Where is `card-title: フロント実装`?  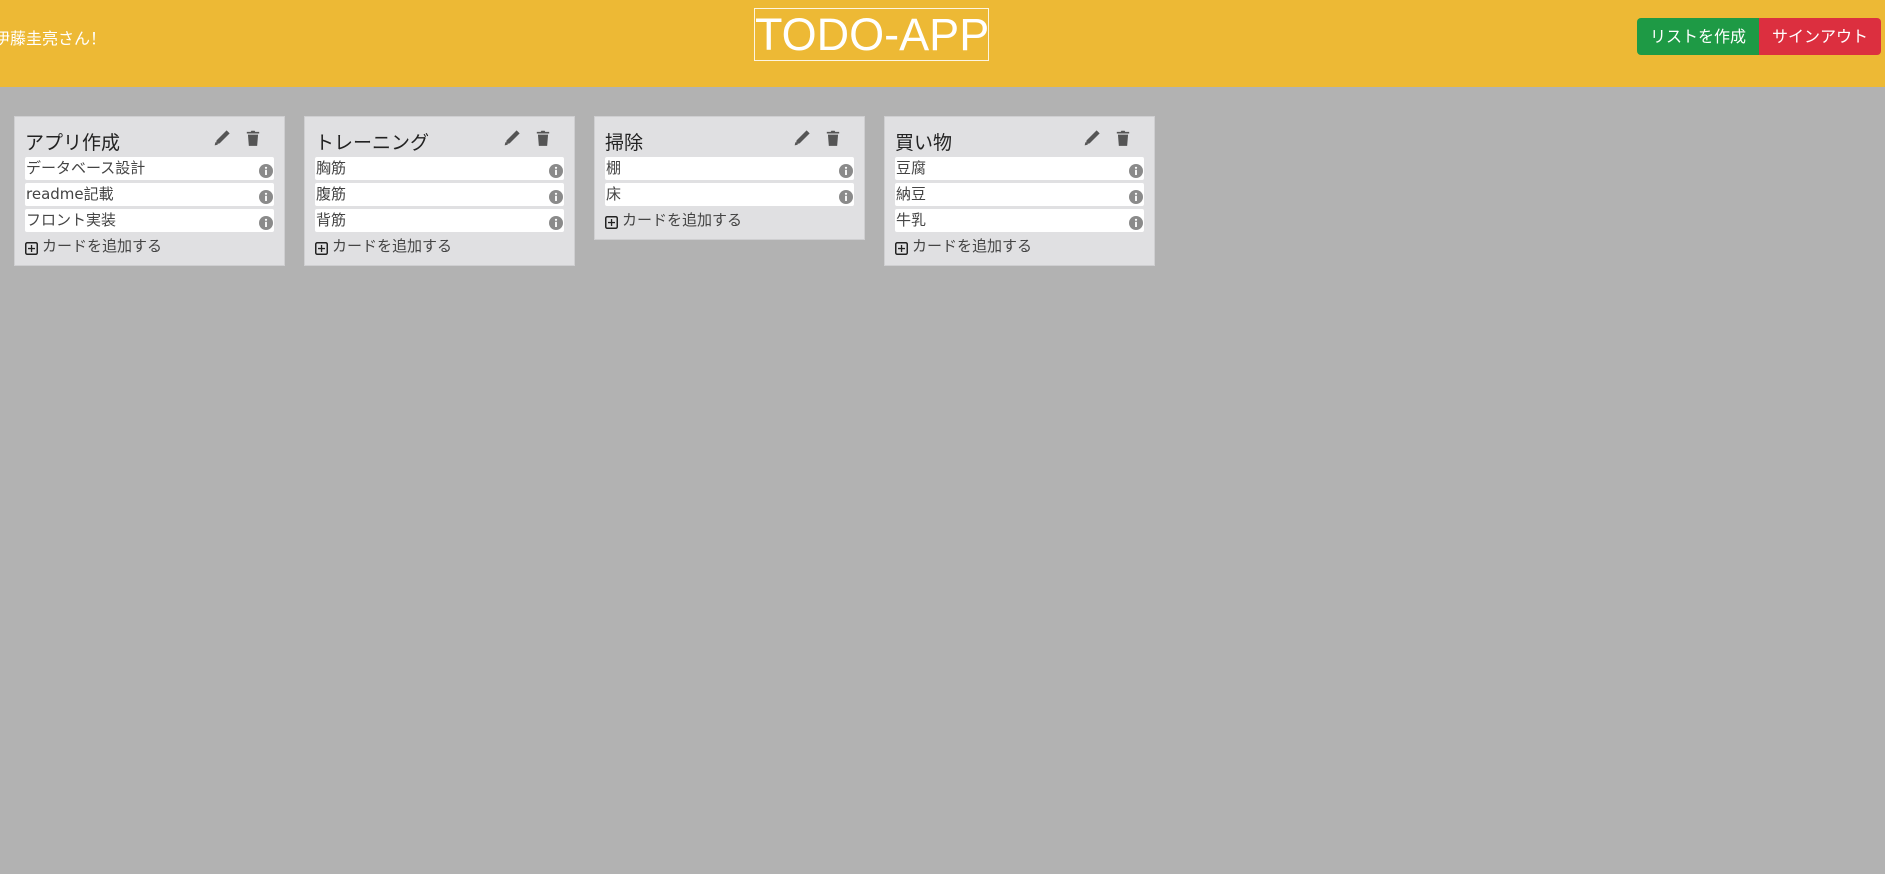 card-title: フロント実装 is located at coordinates (71, 220).